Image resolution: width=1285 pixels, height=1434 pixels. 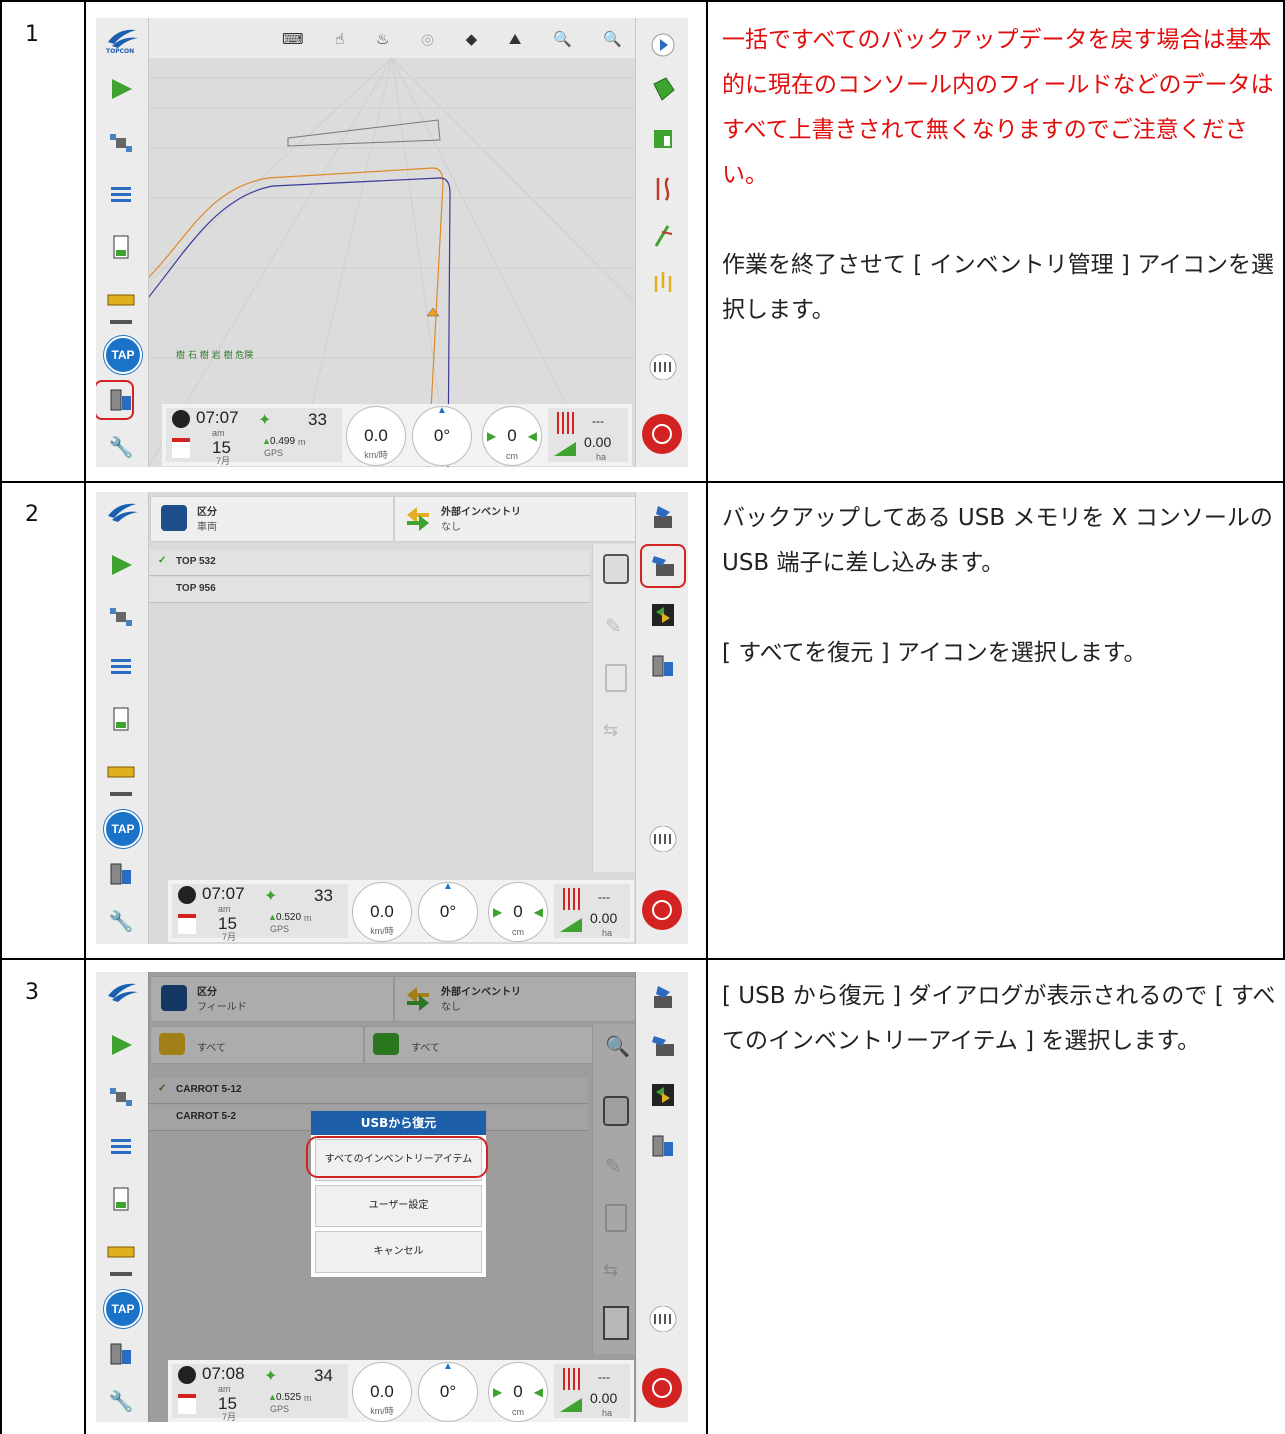 What do you see at coordinates (472, 41) in the screenshot?
I see `layers-icon: ◆` at bounding box center [472, 41].